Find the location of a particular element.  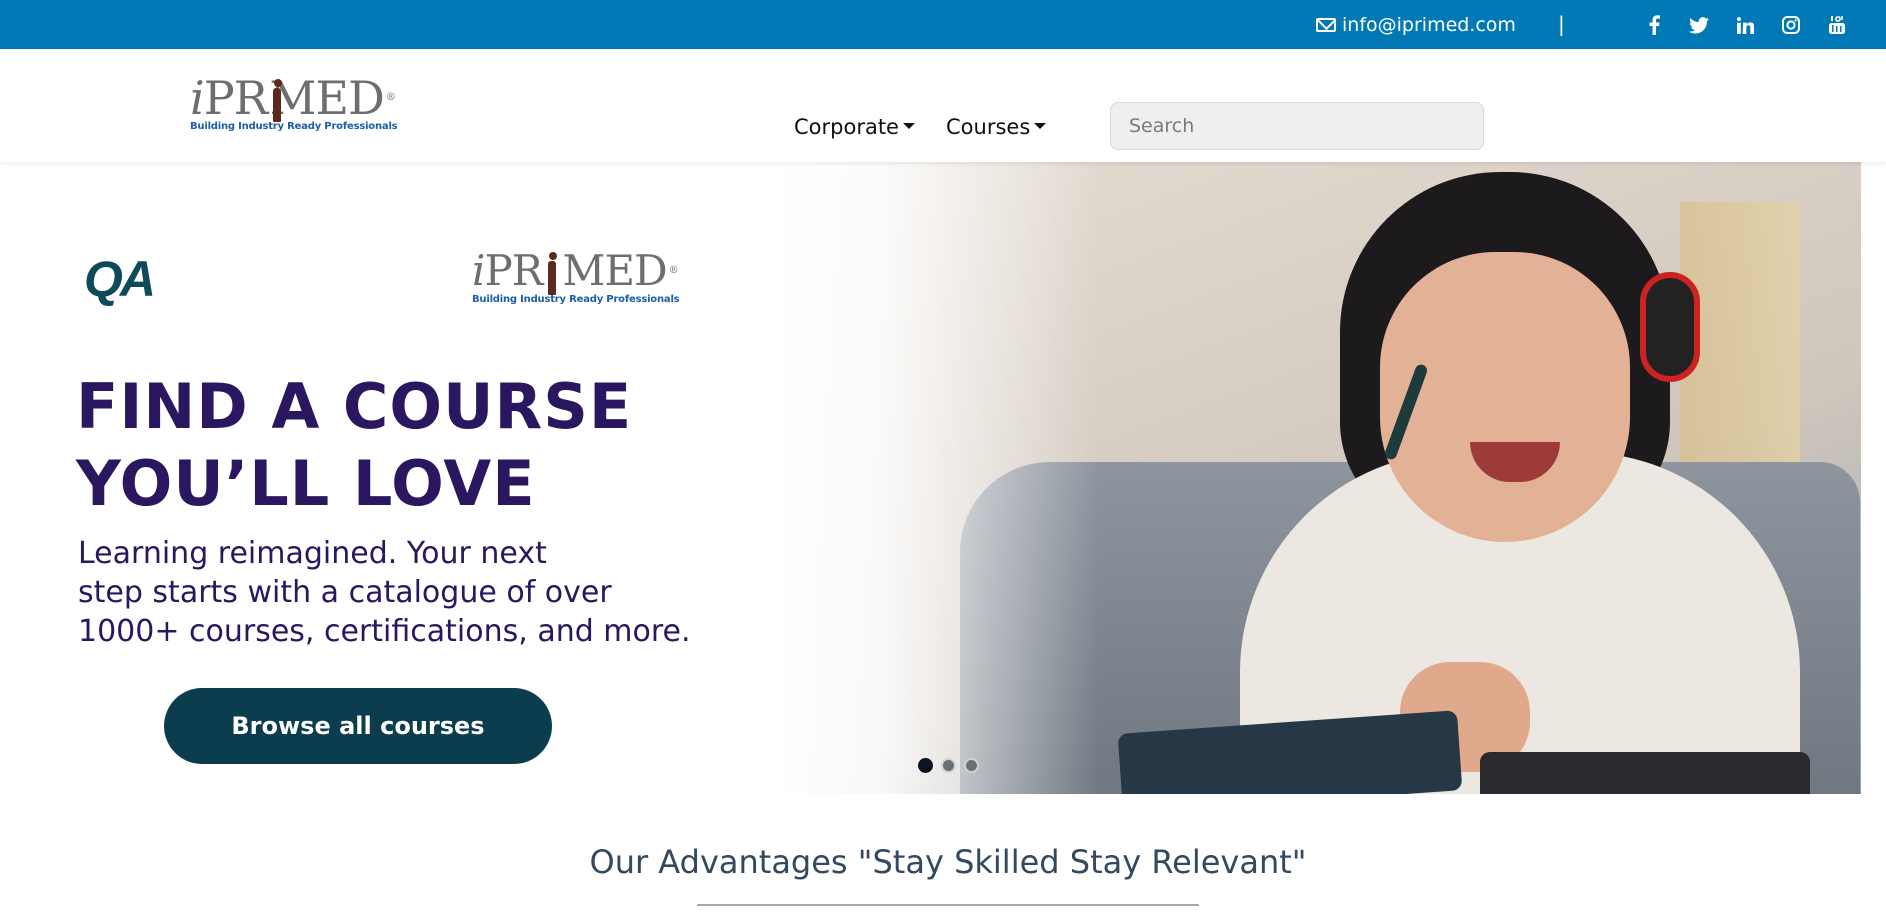

nav-courses-dropdown: Courses is located at coordinates (996, 127).